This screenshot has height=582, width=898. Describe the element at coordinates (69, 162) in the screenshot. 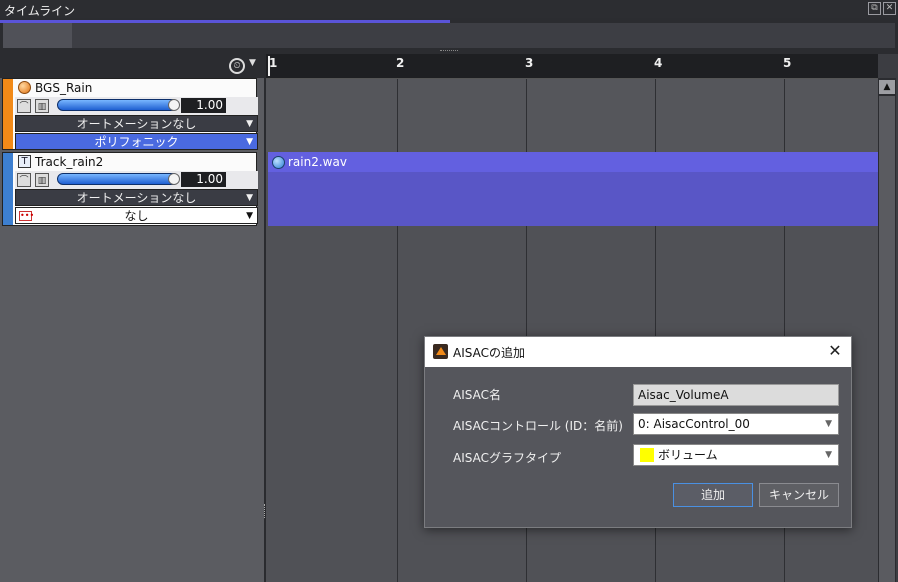

I see `track-name: Track_rain2` at that location.